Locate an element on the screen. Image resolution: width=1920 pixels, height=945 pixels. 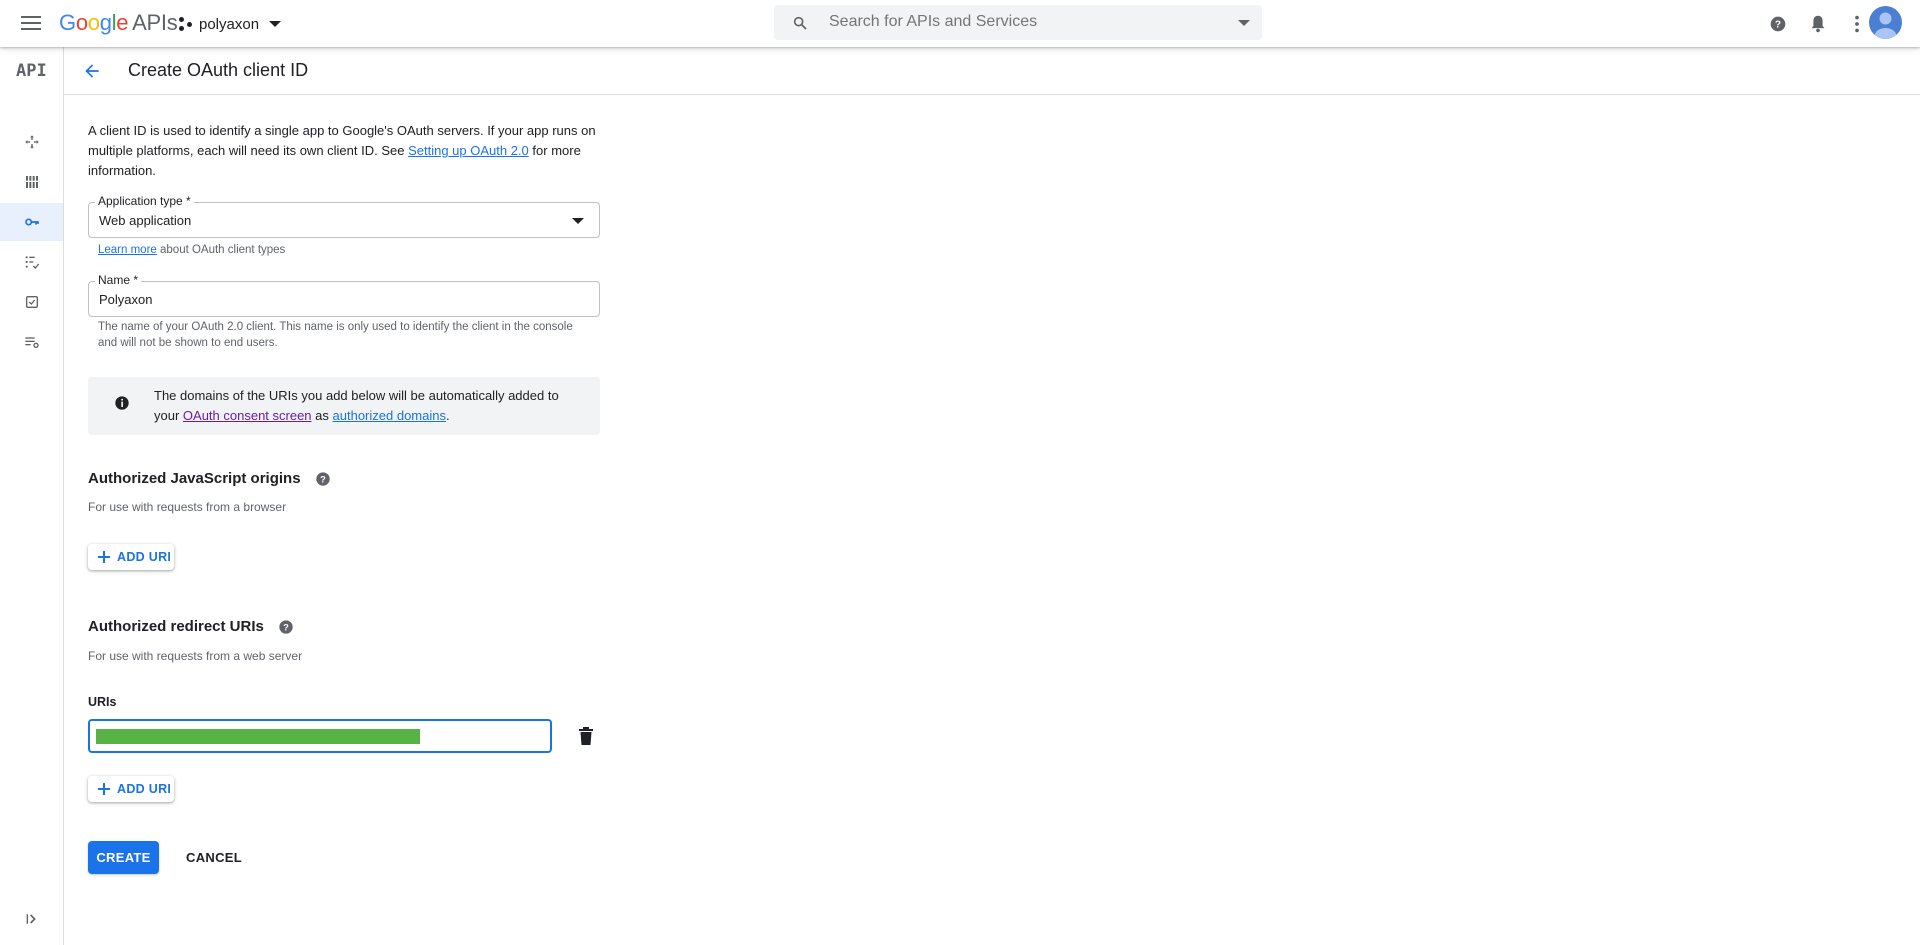
authorized-domains-link: authorized domains is located at coordinates (389, 415).